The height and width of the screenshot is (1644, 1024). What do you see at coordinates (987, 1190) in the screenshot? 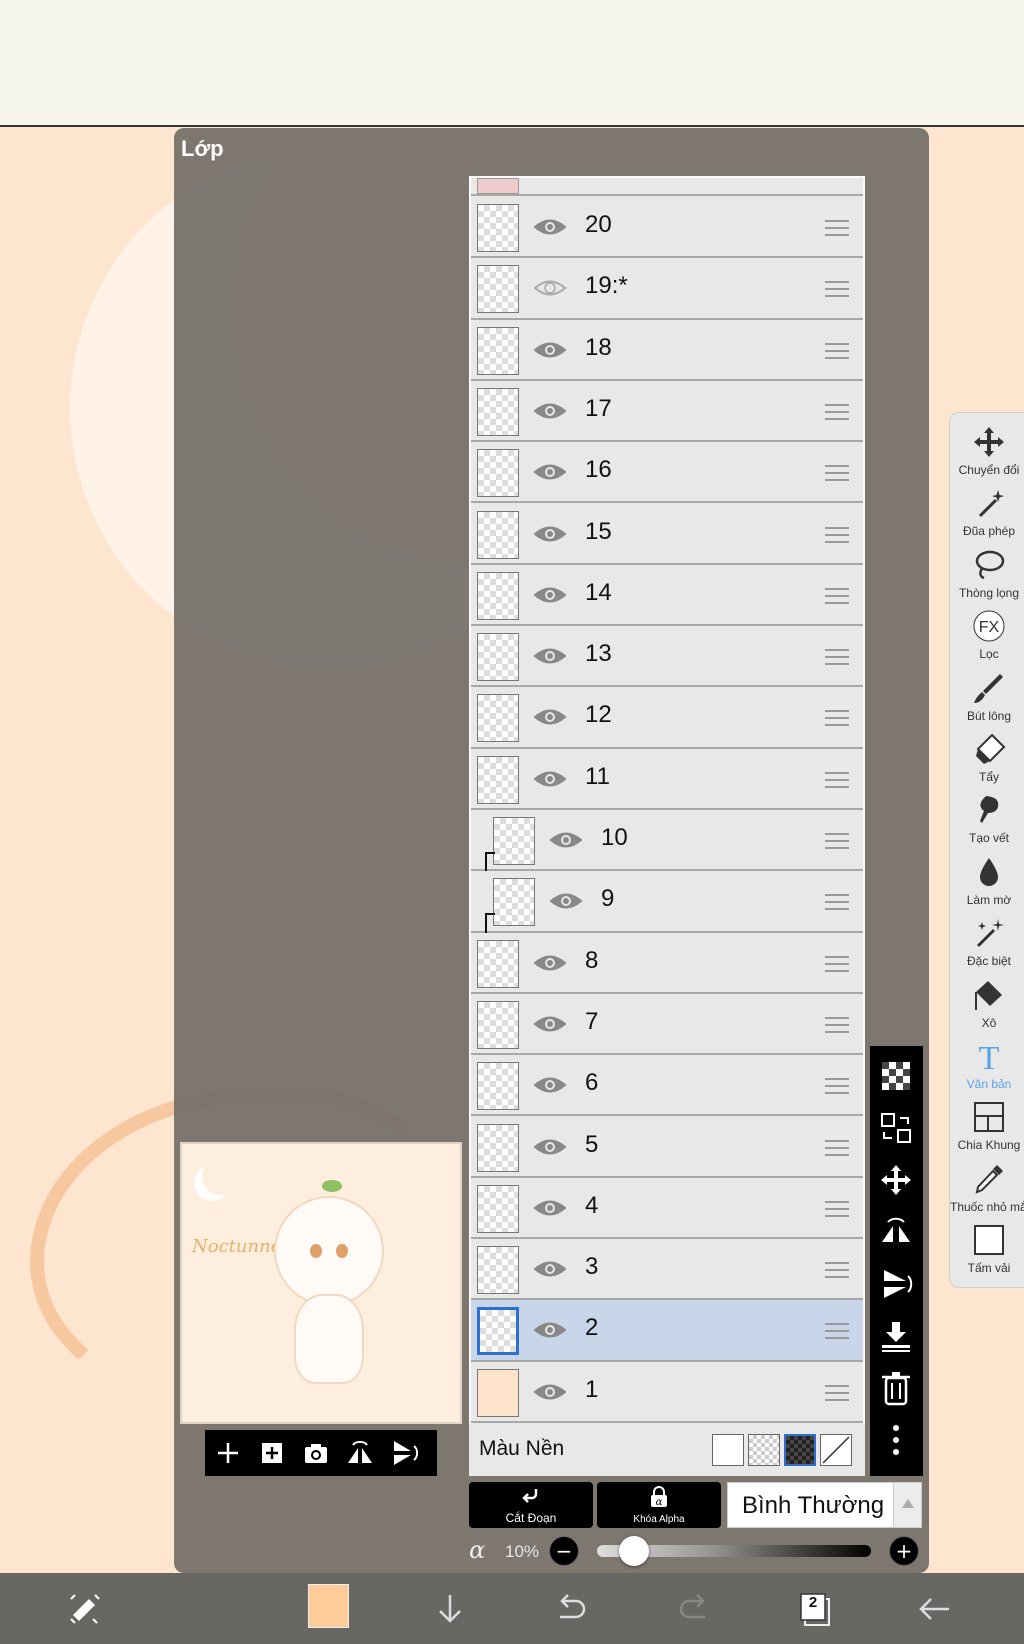
I see `tool-eyedropper: Thuốc nhỏ mắt` at bounding box center [987, 1190].